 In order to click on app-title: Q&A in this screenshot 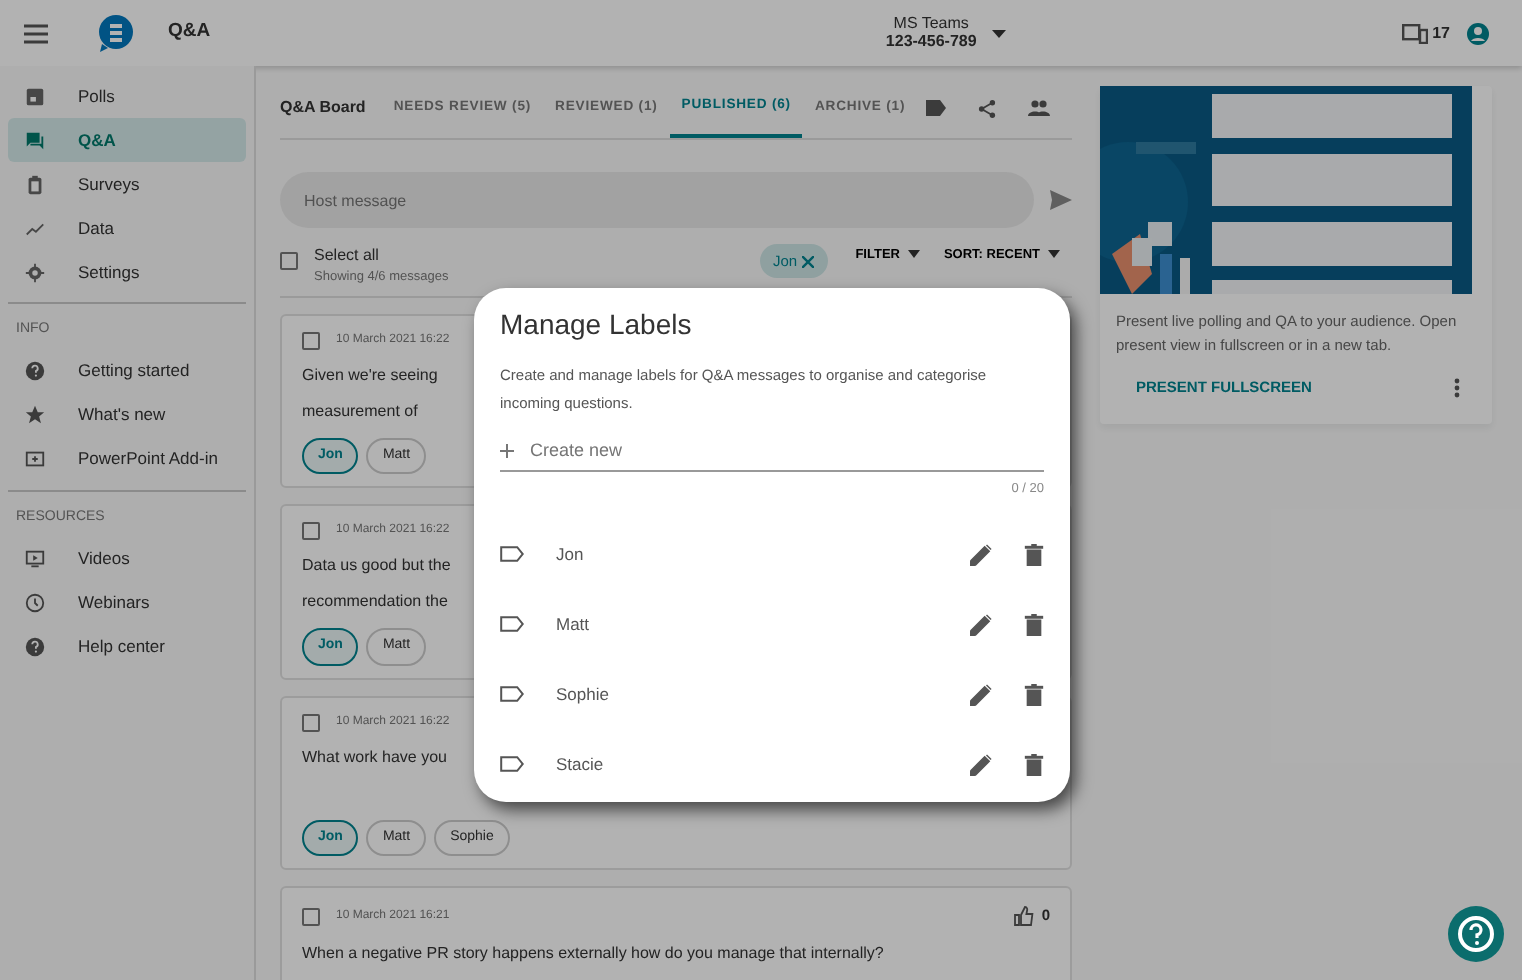, I will do `click(189, 32)`.